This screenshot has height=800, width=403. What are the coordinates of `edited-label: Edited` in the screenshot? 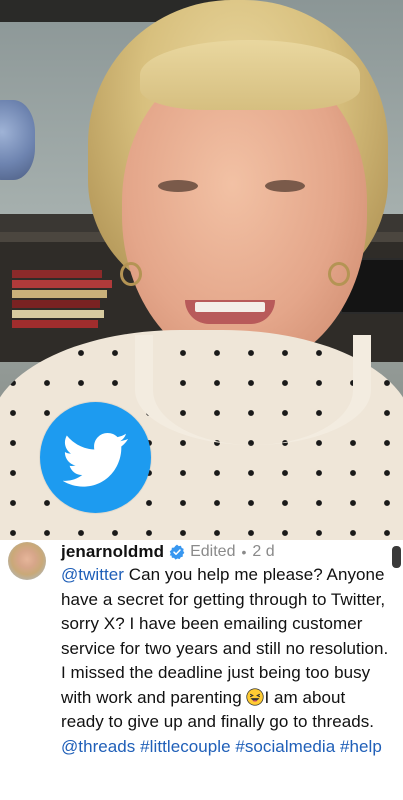 It's located at (213, 551).